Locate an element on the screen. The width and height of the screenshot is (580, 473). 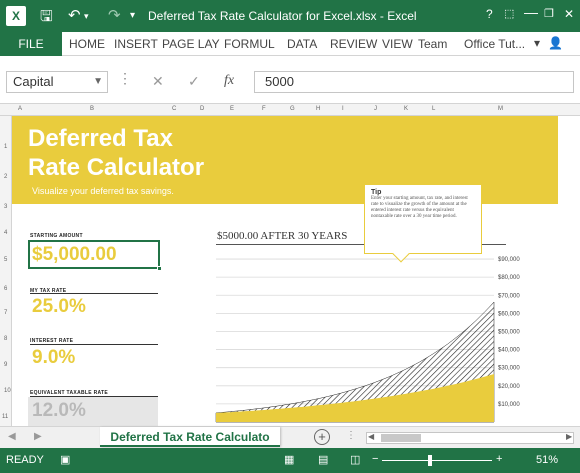
row-header: 1 is located at coordinates (5, 147).